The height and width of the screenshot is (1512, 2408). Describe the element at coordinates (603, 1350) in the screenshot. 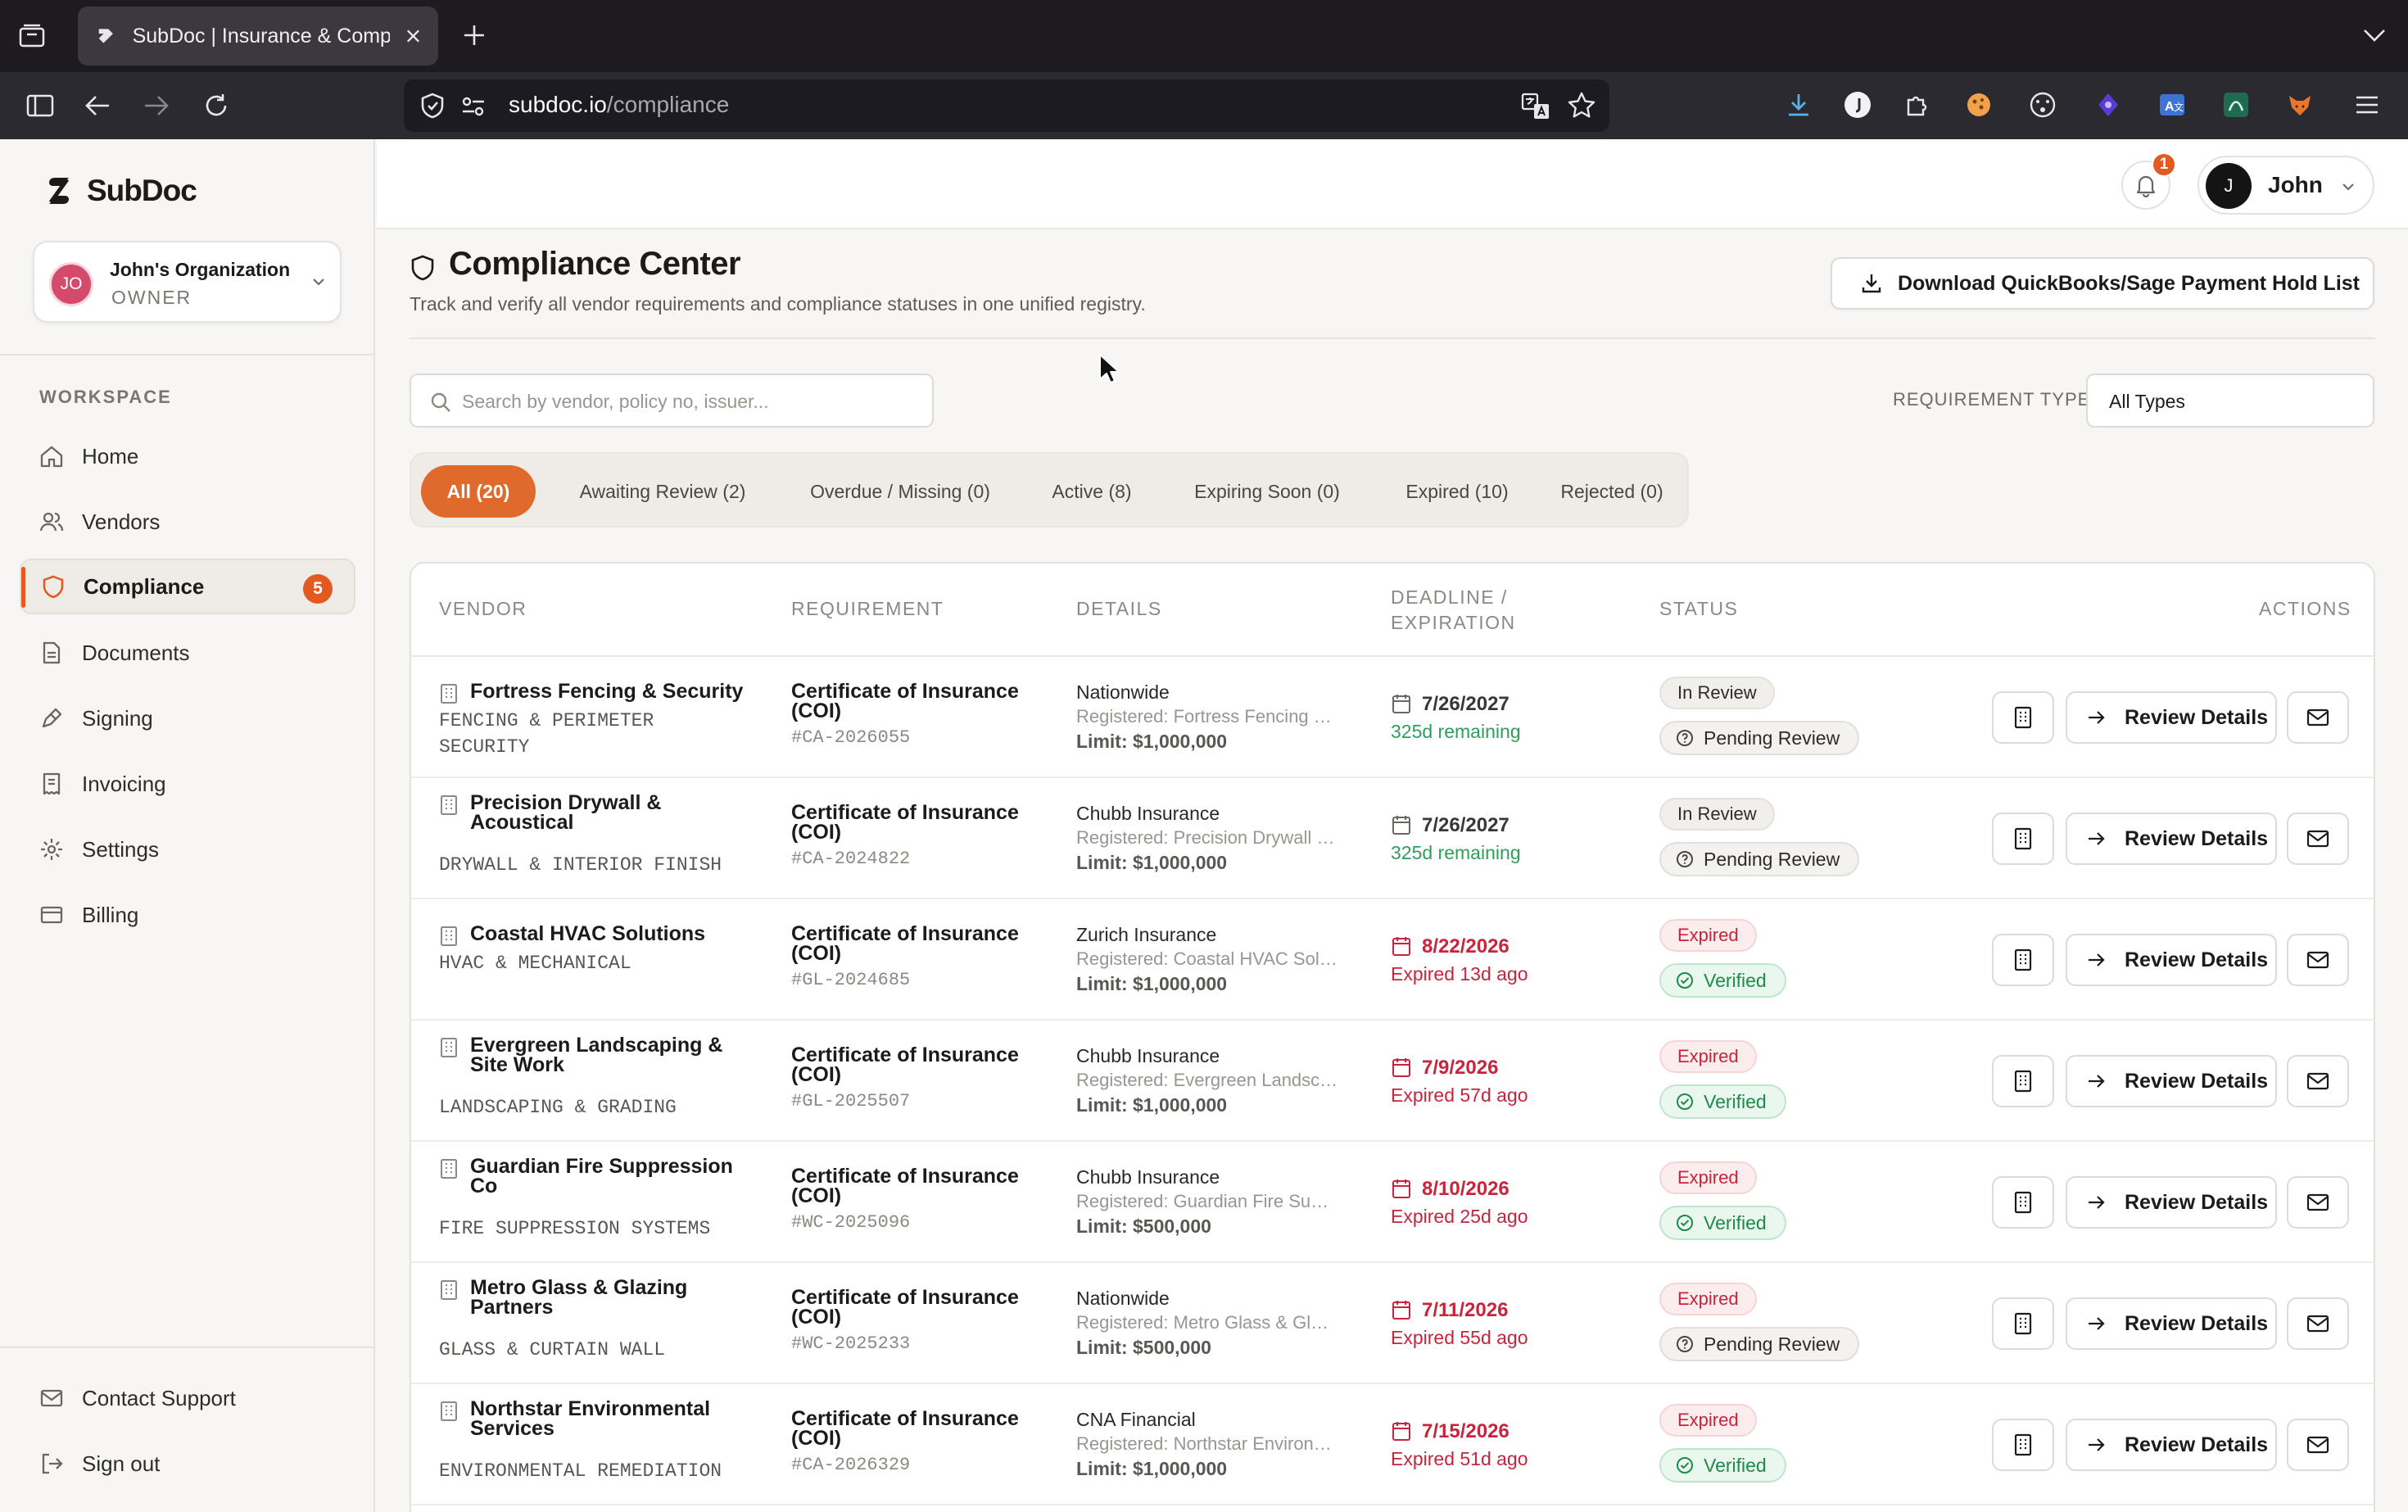

I see `vendor-category: GLASS & CURTAIN WALL` at that location.